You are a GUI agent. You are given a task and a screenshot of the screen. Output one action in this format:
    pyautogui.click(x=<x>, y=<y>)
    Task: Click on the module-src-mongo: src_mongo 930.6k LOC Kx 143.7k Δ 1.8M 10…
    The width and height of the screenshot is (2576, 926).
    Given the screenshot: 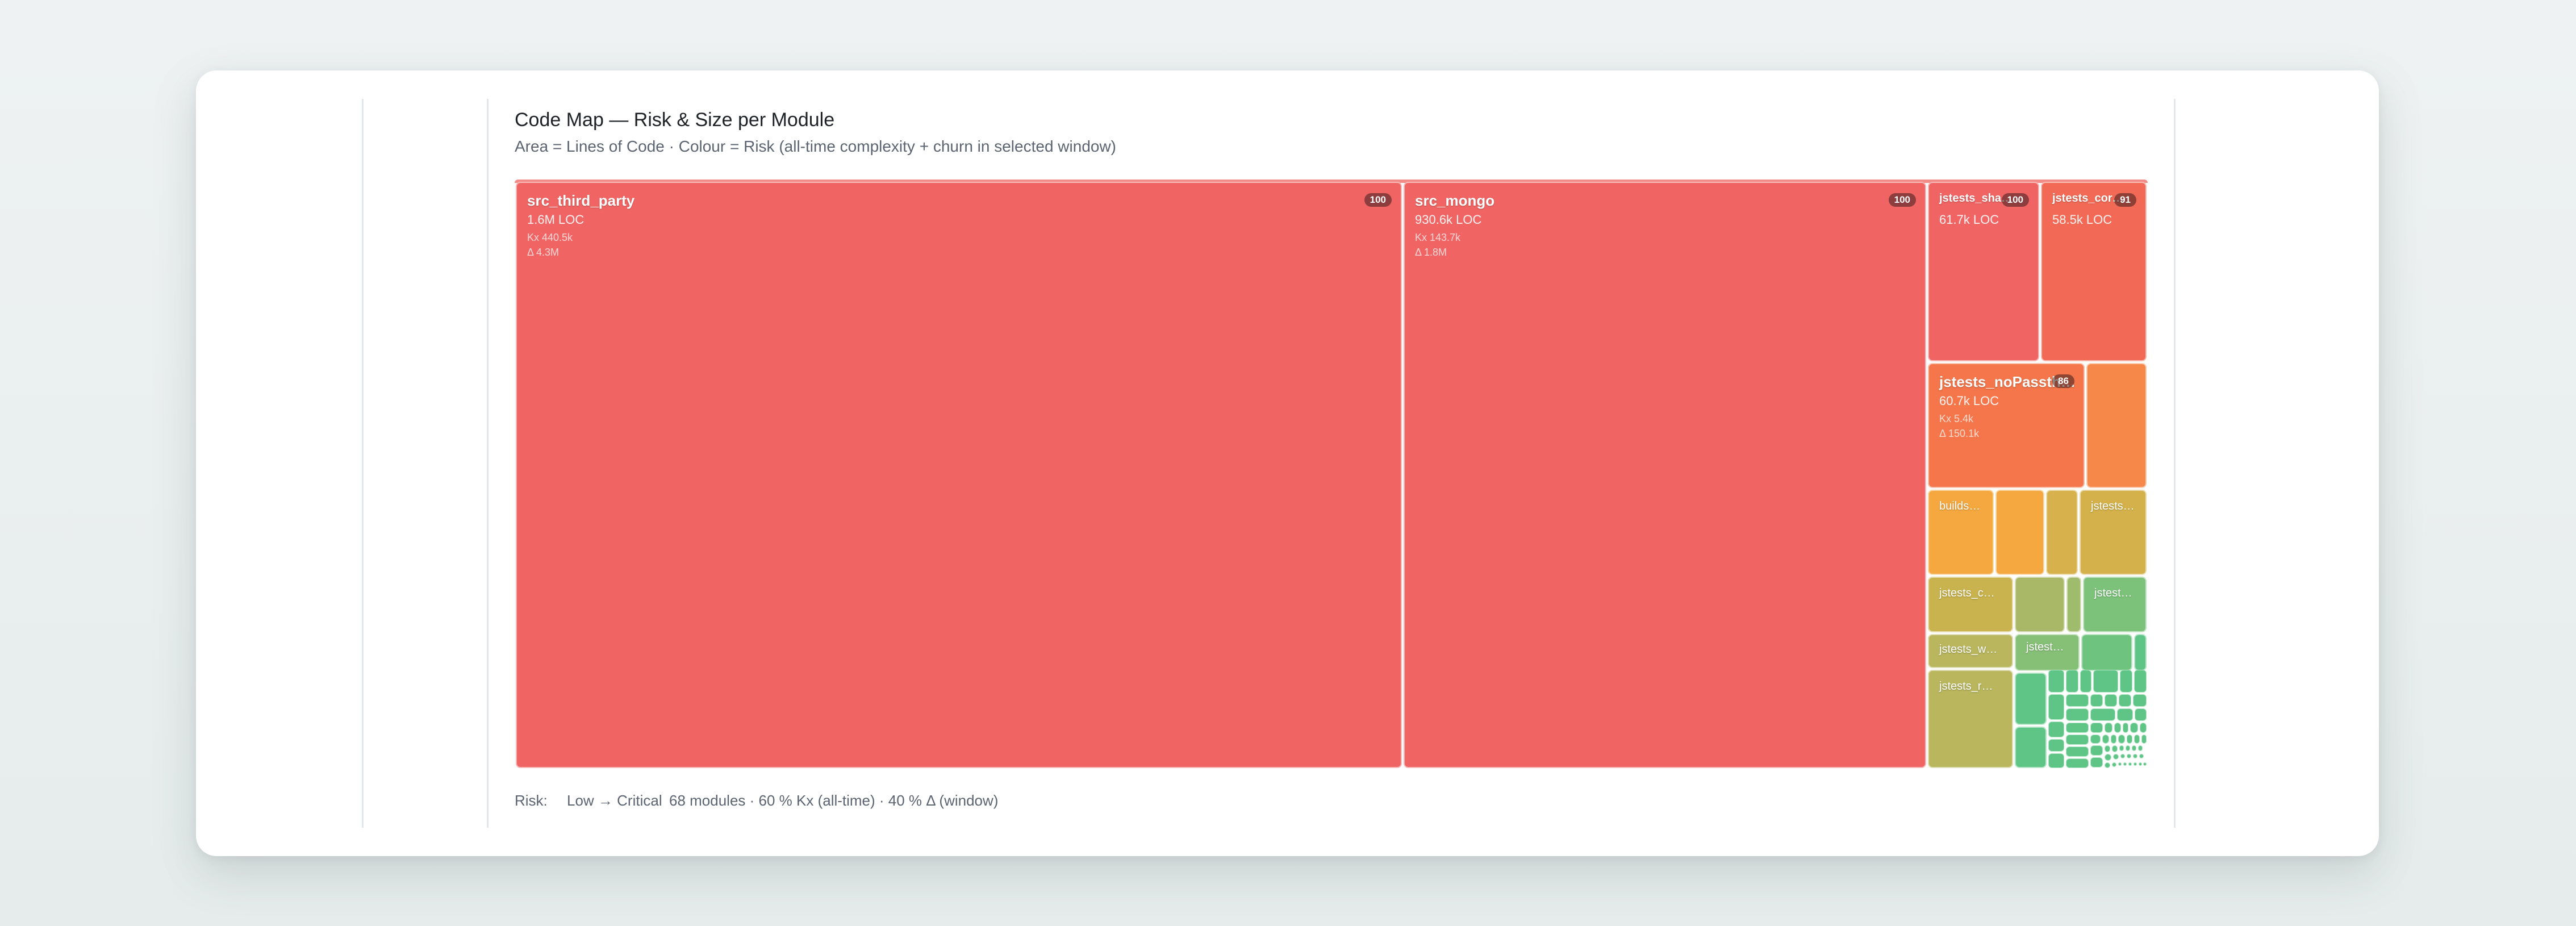 What is the action you would take?
    pyautogui.click(x=1665, y=475)
    